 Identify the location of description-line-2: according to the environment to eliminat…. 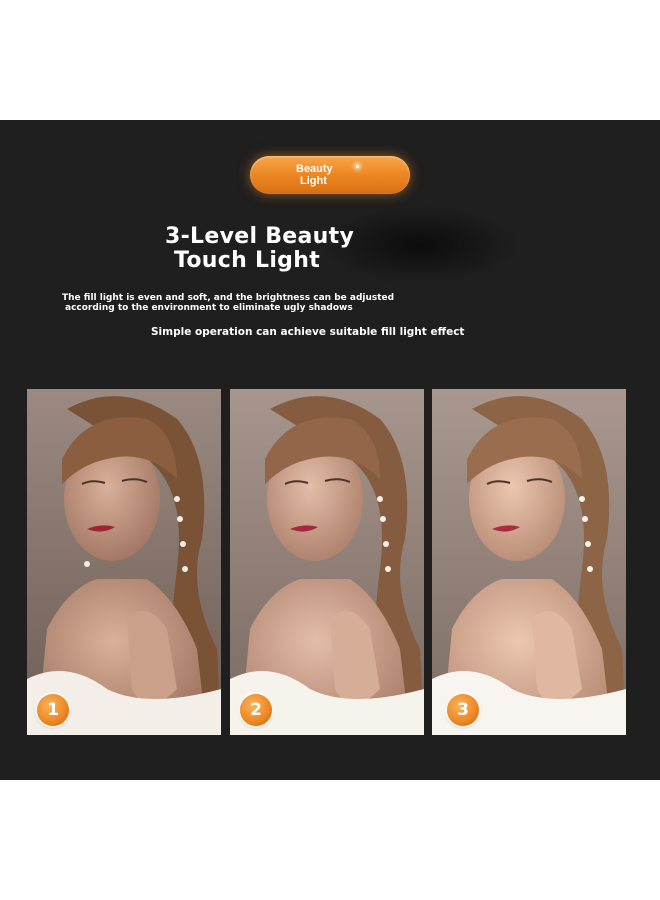
(209, 308).